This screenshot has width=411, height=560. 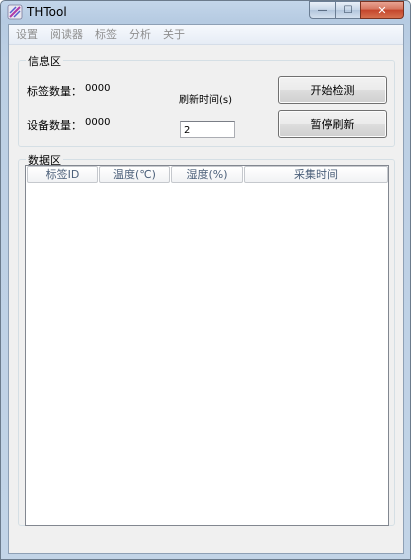 I want to click on caption-buttons: — ☐ ✕, so click(x=356, y=10).